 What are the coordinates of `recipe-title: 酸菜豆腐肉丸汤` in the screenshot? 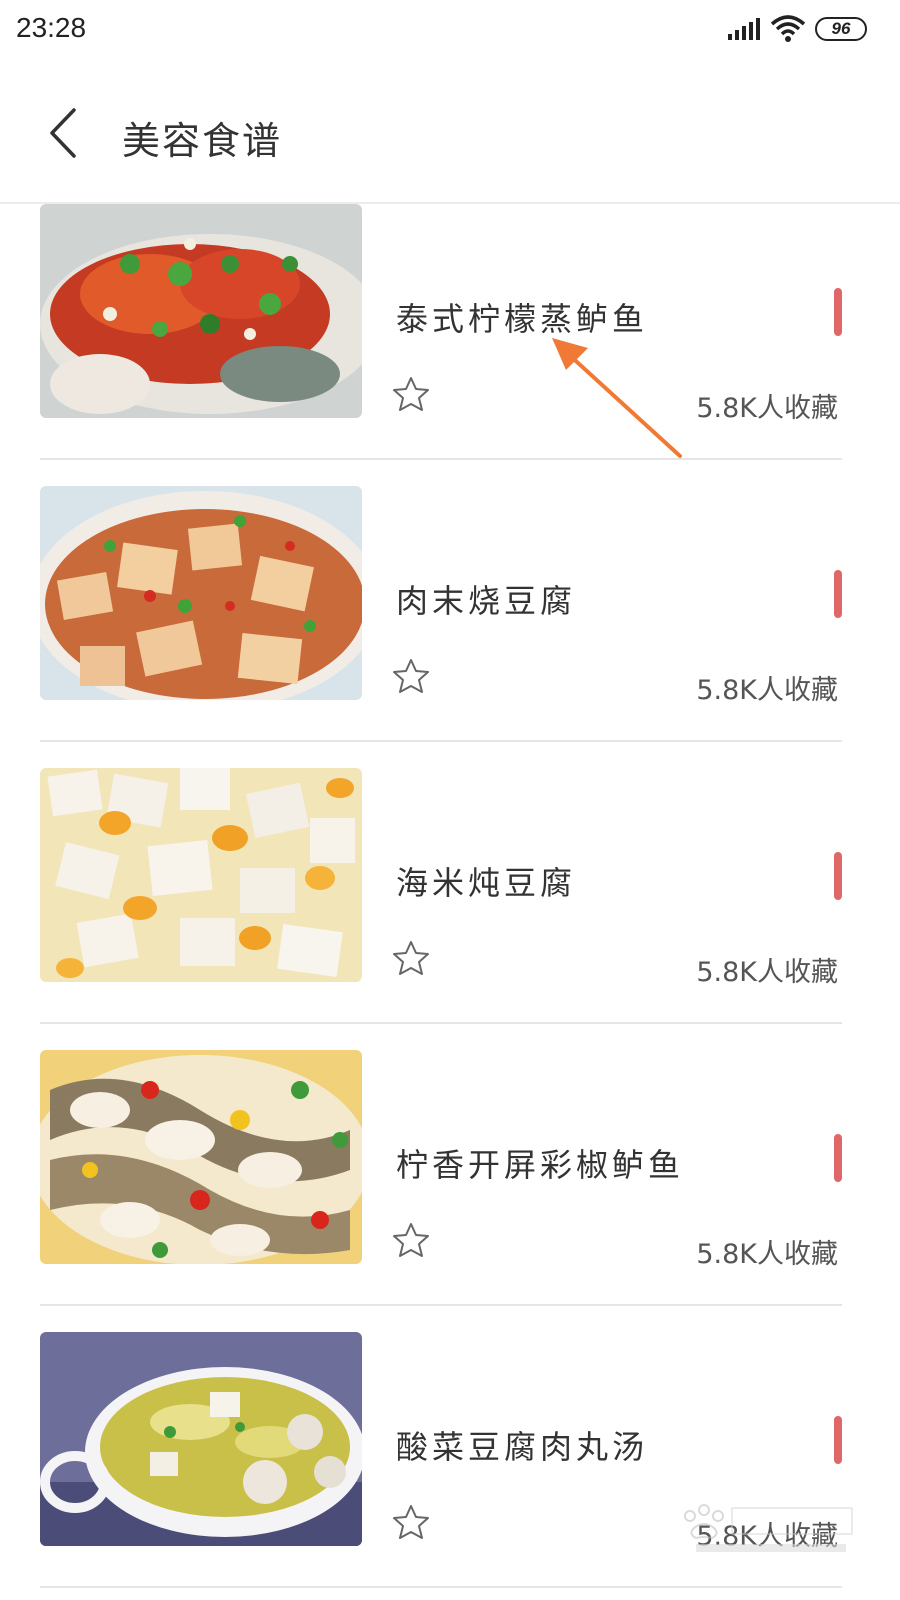 It's located at (522, 1445).